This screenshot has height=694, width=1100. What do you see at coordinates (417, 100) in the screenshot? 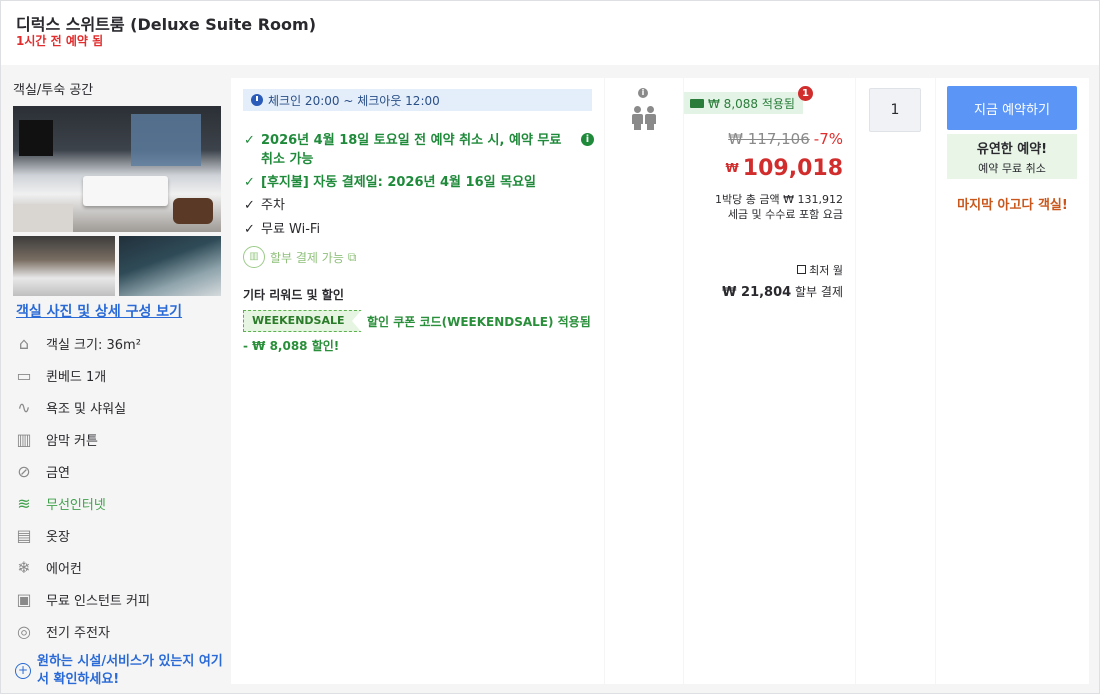
I see `checkin-banner: 체크인 20:00 ~ 체크아웃 12:00` at bounding box center [417, 100].